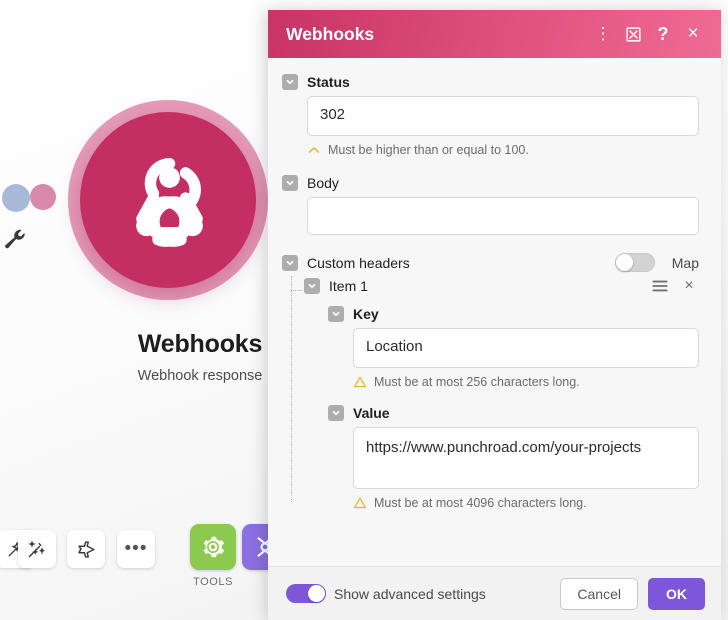 This screenshot has height=620, width=728. Describe the element at coordinates (366, 314) in the screenshot. I see `key-label: Key` at that location.